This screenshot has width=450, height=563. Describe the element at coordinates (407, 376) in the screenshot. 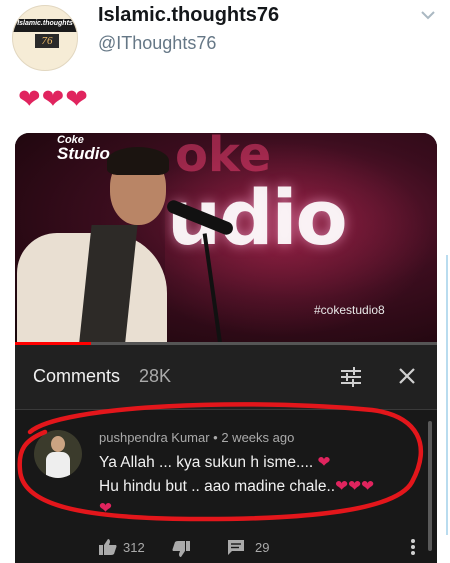

I see `close-icon` at that location.